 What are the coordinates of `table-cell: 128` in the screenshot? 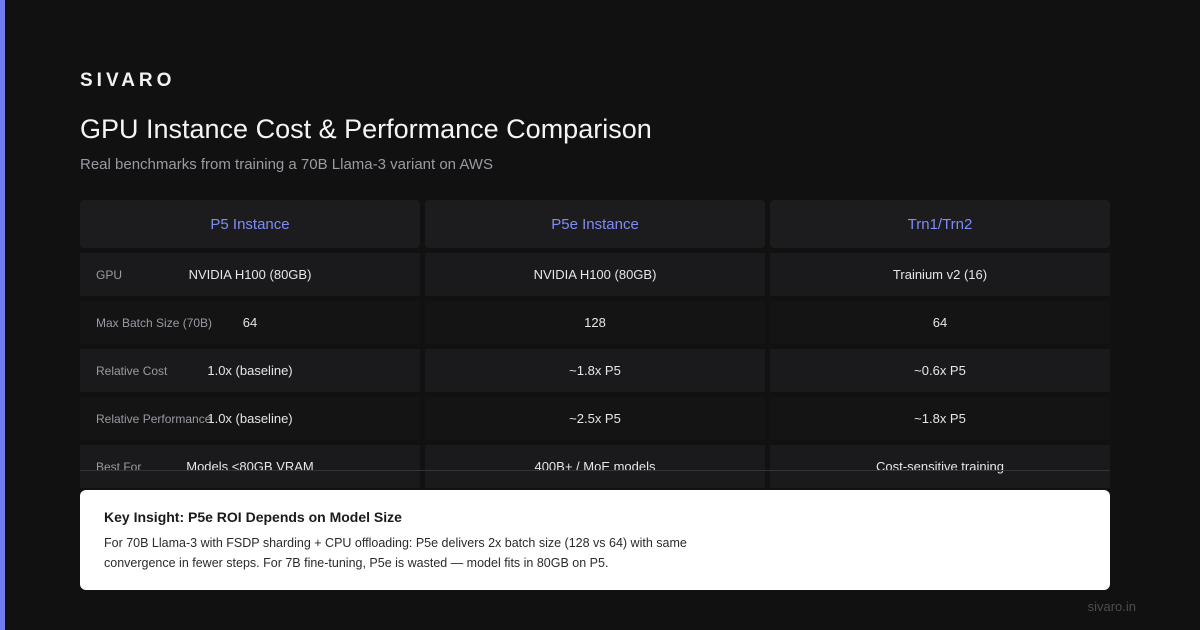 It's located at (595, 322).